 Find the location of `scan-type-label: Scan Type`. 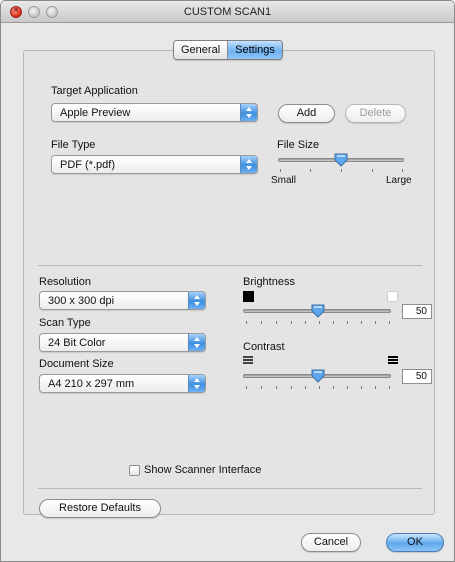

scan-type-label: Scan Type is located at coordinates (65, 323).